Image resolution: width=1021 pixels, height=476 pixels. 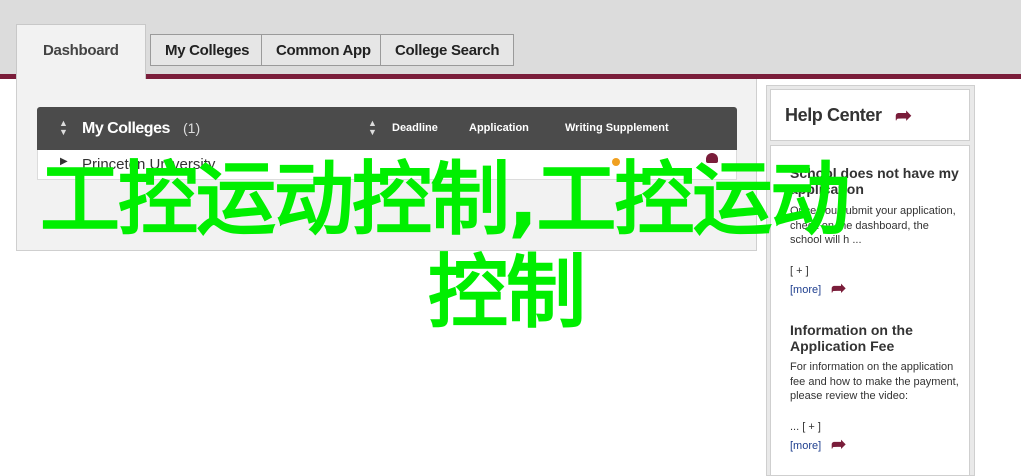 What do you see at coordinates (126, 128) in the screenshot?
I see `my-colleges-title: My Colleges` at bounding box center [126, 128].